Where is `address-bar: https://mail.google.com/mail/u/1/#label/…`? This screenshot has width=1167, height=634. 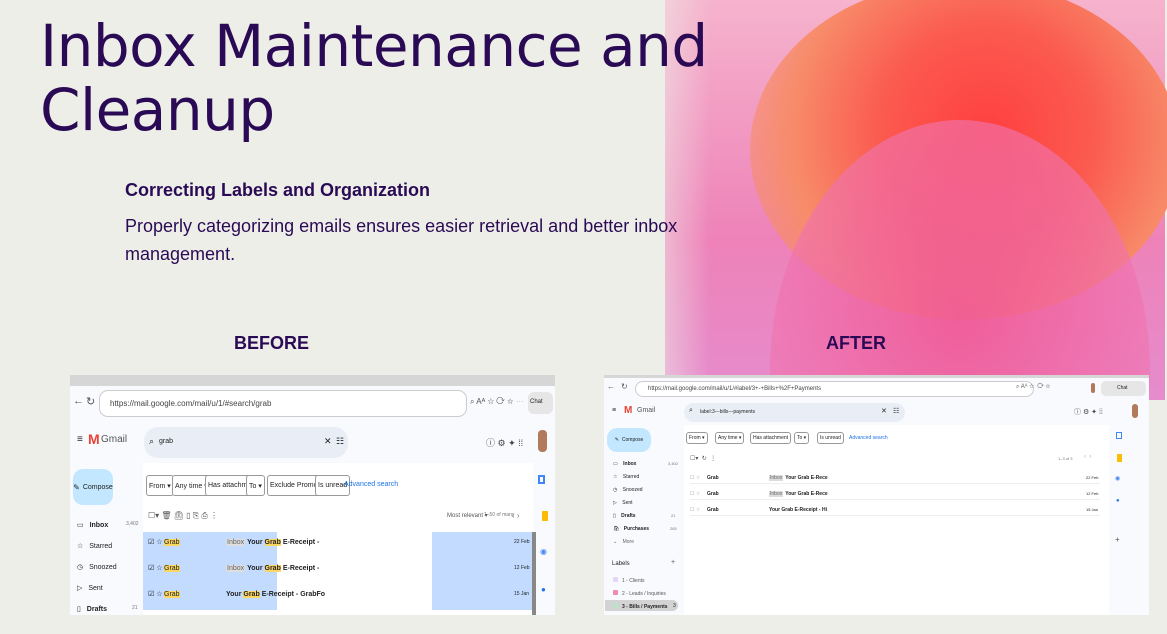
address-bar: https://mail.google.com/mail/u/1/#label/… is located at coordinates (834, 389).